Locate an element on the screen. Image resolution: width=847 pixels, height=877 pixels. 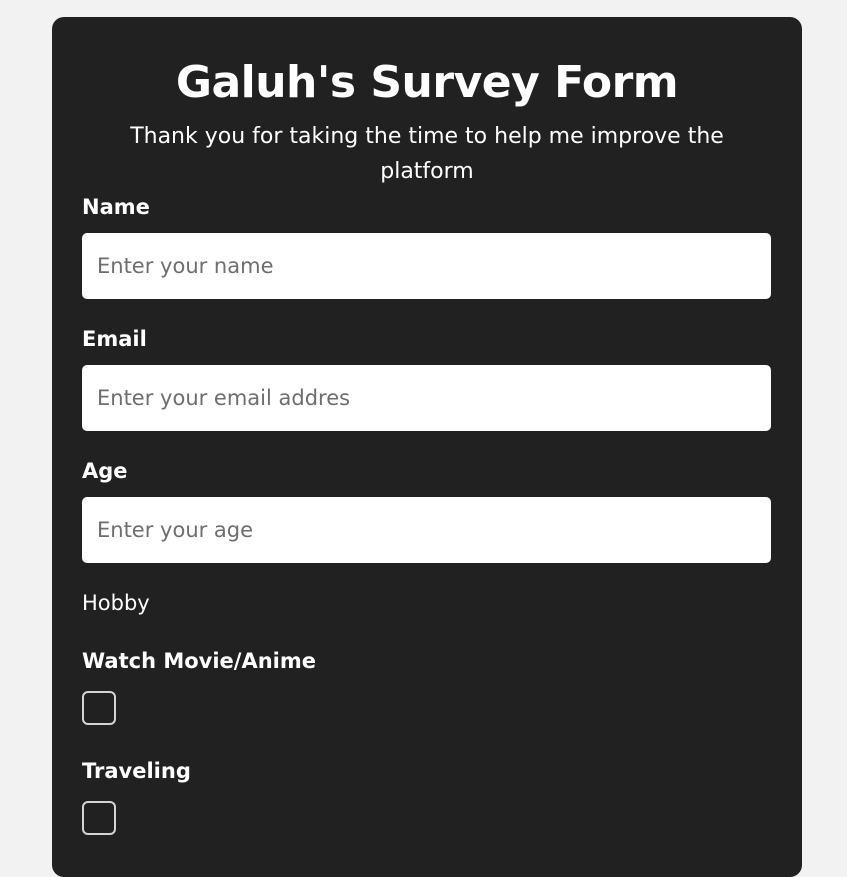
page-title: Galuh's Survey Form is located at coordinates (427, 82).